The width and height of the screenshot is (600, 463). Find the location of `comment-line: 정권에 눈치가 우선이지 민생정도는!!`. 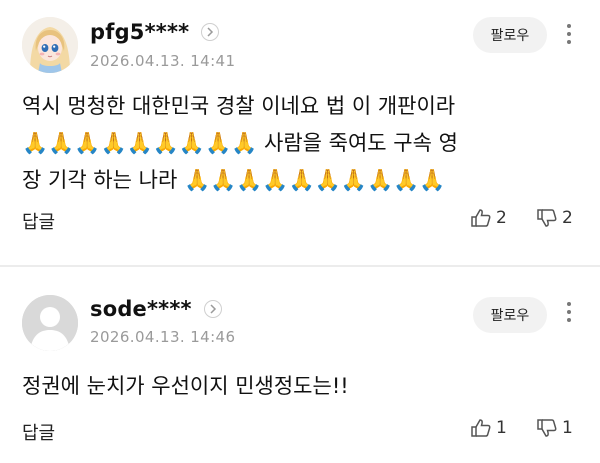

comment-line: 정권에 눈치가 우선이지 민생정도는!! is located at coordinates (185, 386).